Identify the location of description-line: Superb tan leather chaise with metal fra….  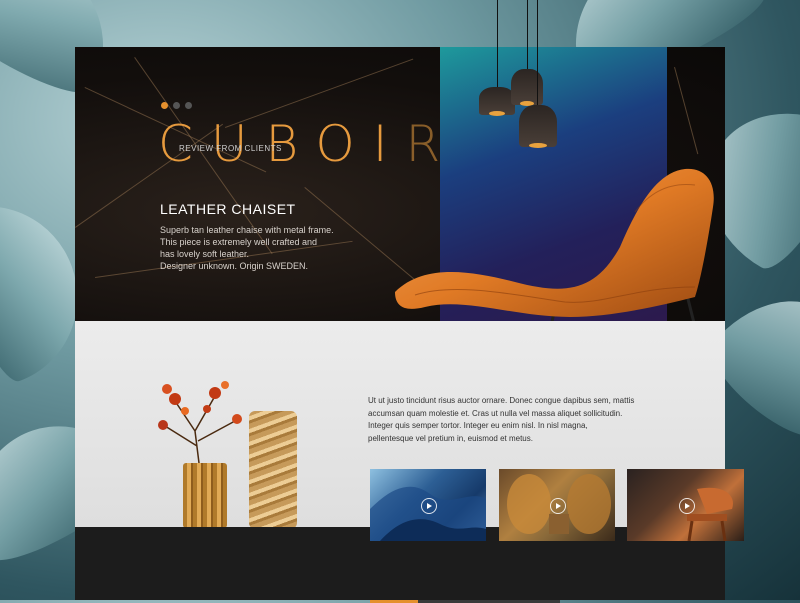
(247, 230).